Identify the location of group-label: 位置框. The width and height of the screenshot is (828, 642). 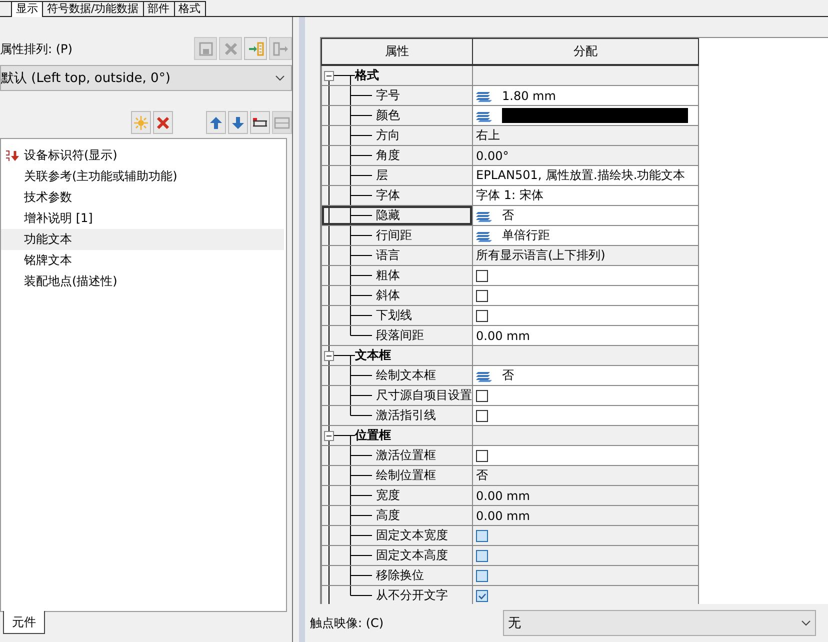
(373, 435).